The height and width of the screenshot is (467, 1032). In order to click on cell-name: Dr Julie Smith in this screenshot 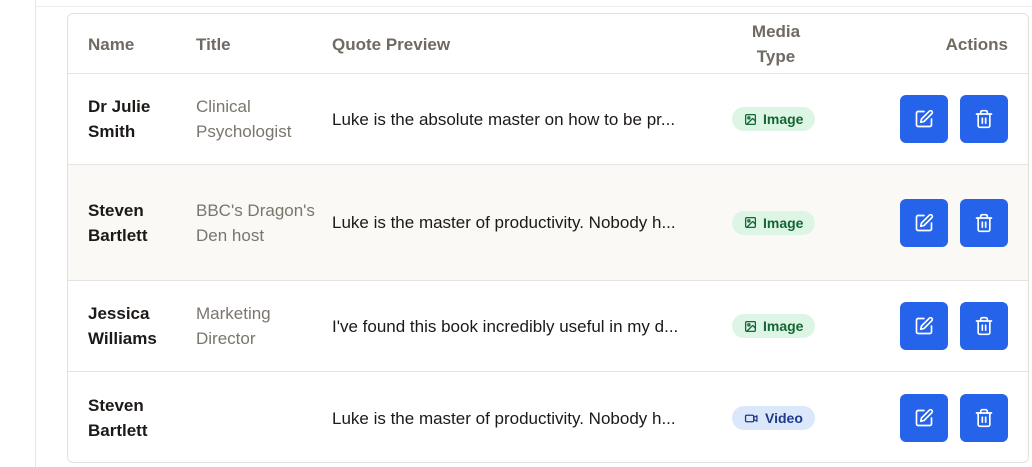, I will do `click(119, 119)`.